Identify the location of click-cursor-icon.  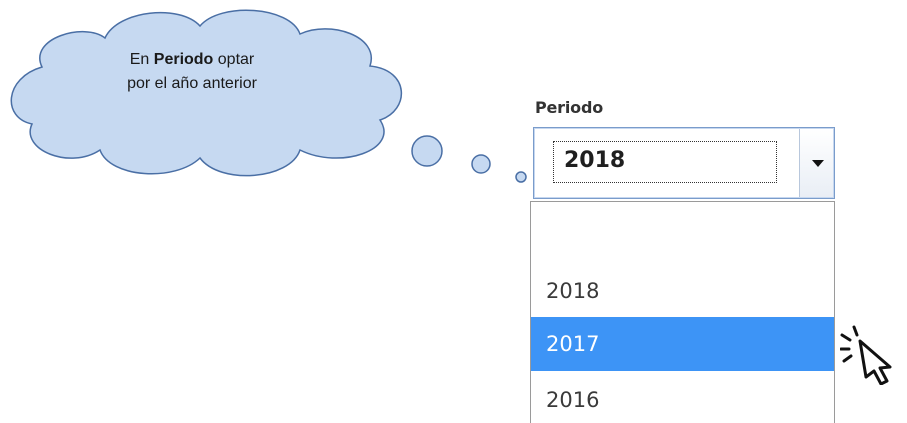
(866, 355).